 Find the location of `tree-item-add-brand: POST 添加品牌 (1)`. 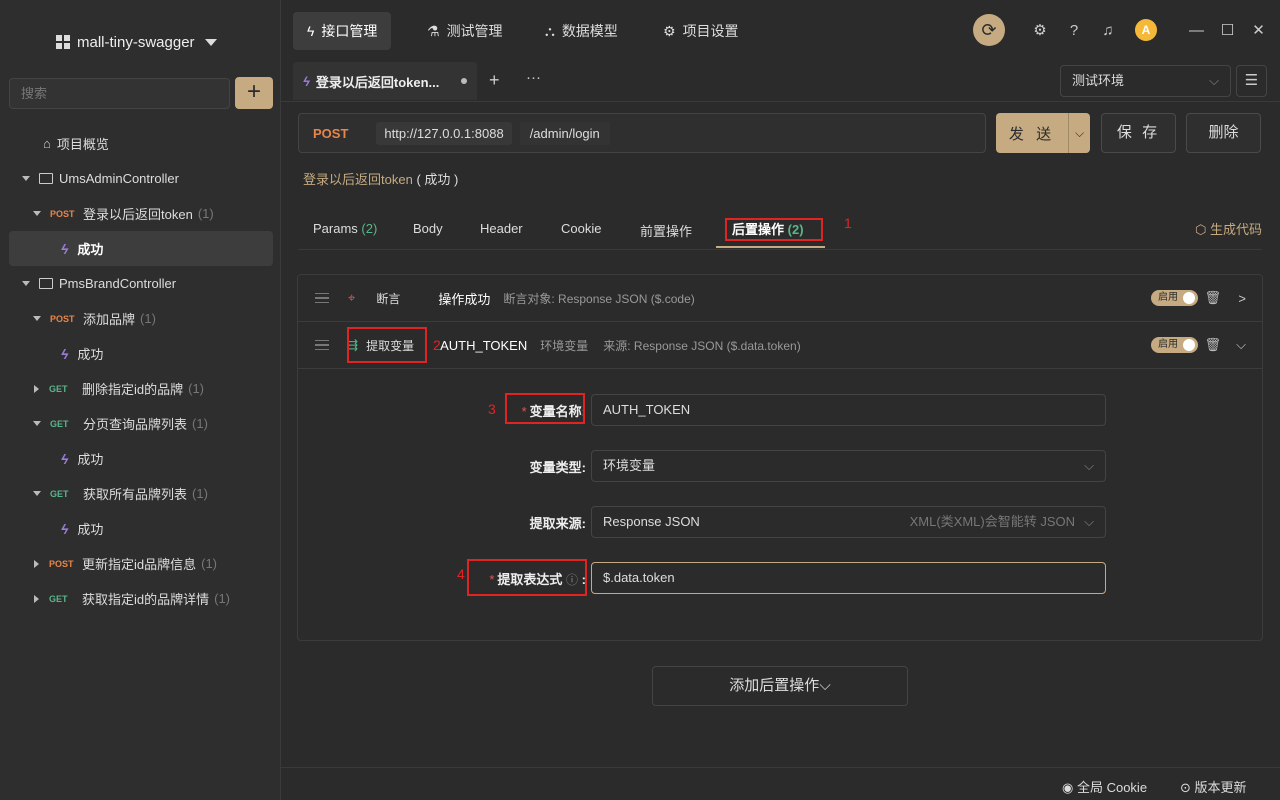

tree-item-add-brand: POST 添加品牌 (1) is located at coordinates (141, 318).